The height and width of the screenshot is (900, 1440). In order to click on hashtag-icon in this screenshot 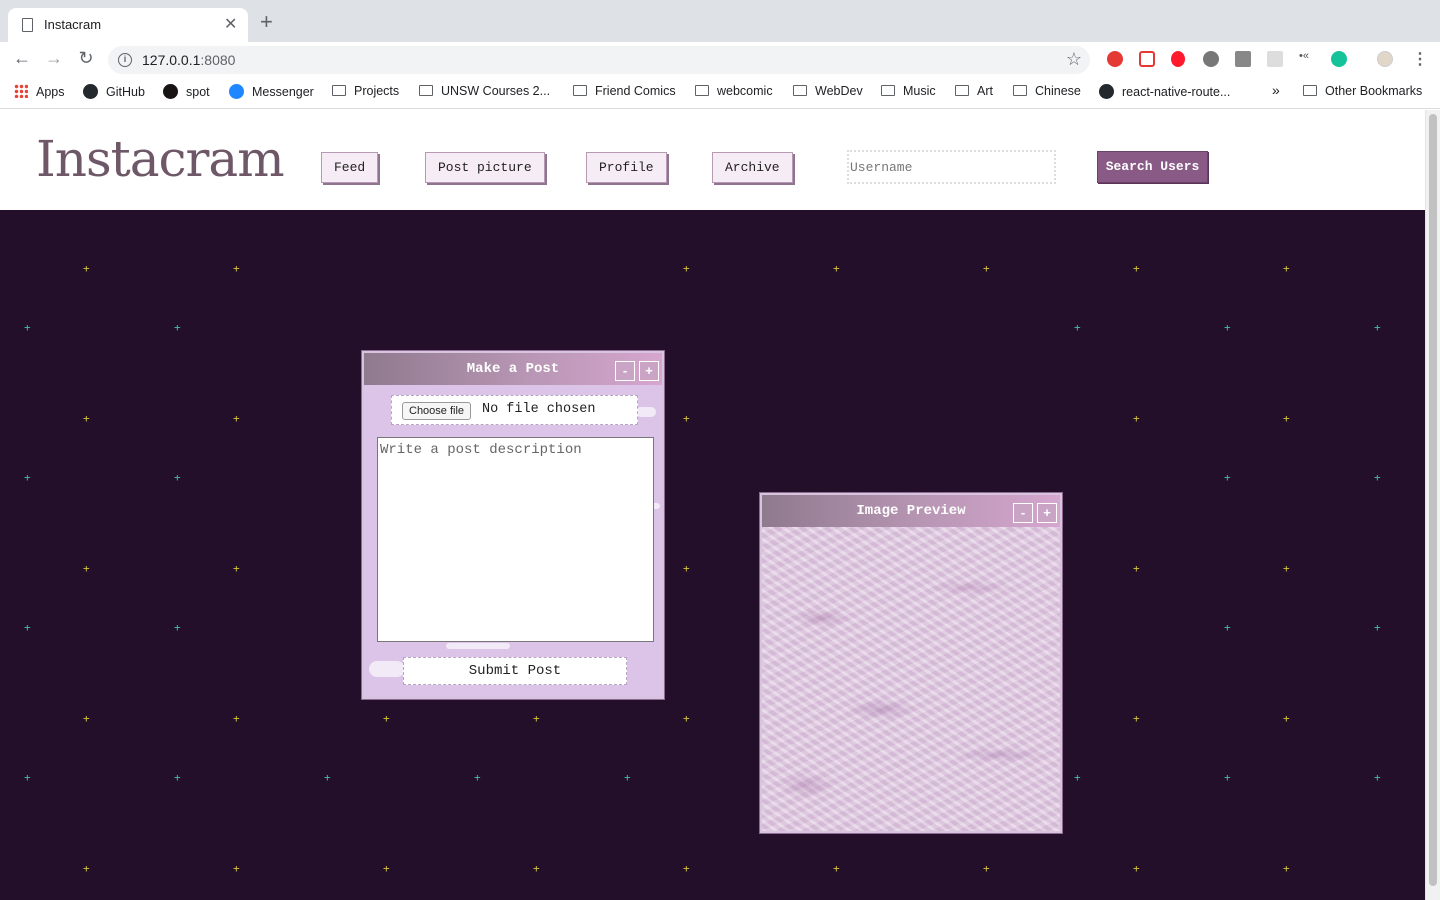, I will do `click(1243, 59)`.